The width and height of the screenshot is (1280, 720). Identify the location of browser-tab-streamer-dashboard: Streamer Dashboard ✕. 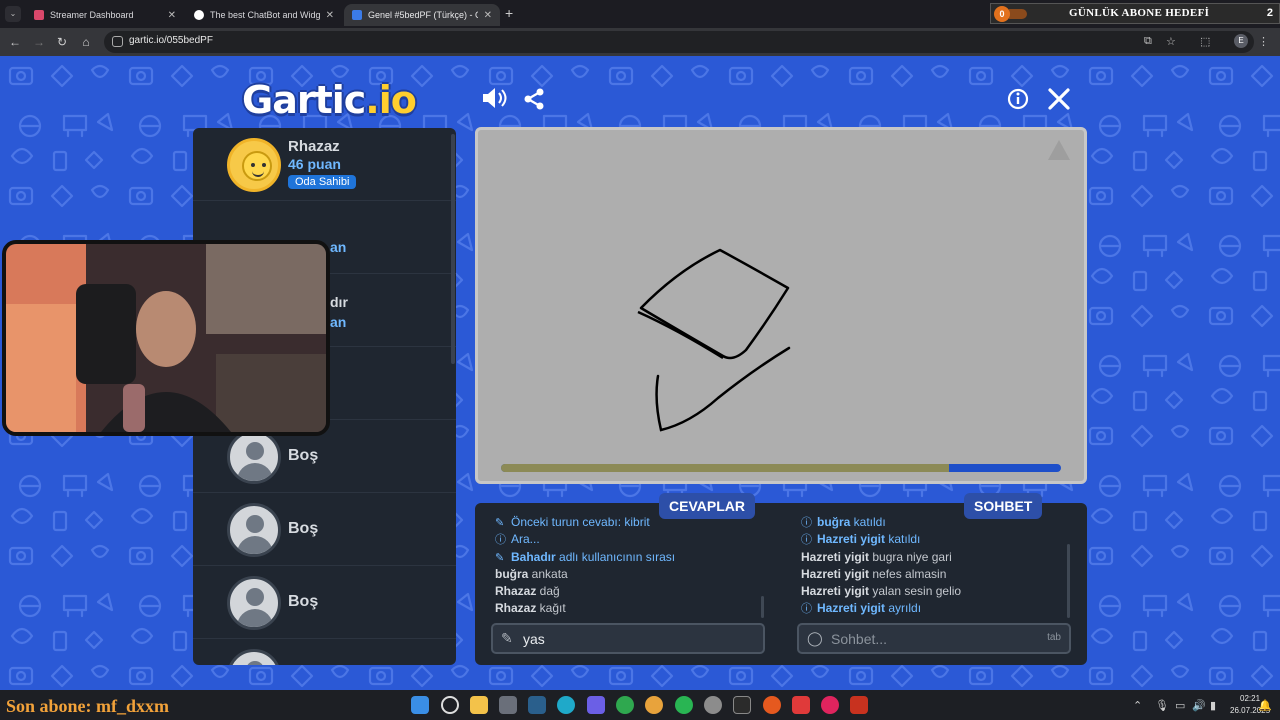
(105, 15).